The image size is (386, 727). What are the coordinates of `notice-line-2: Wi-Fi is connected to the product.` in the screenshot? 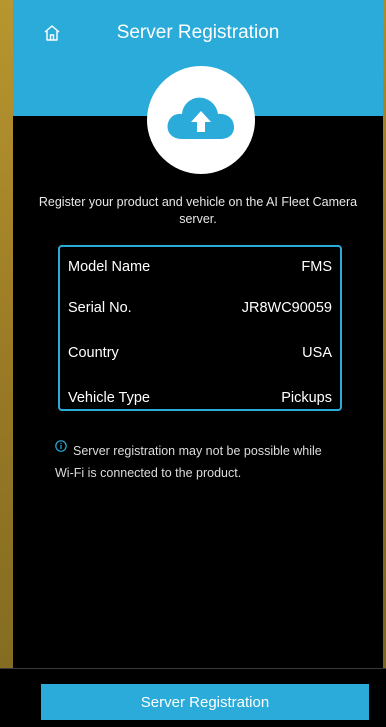 It's located at (148, 473).